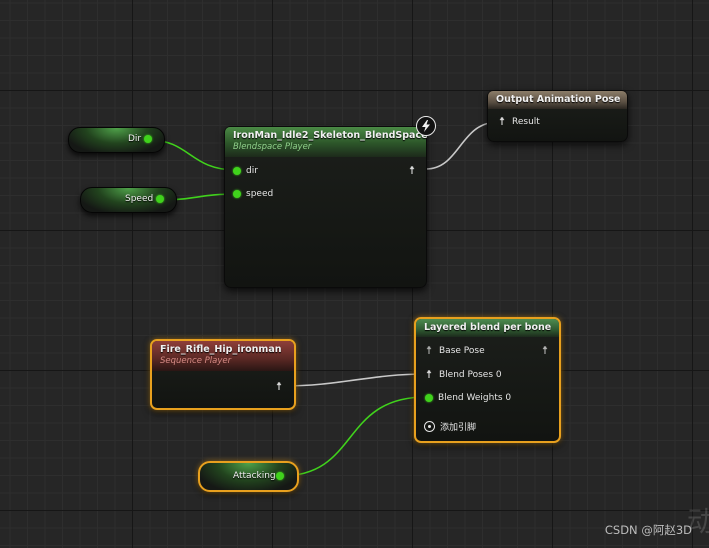  I want to click on sequence-player-node: Fire_Rifle_Hip_ironman Sequence Player ☨, so click(223, 374).